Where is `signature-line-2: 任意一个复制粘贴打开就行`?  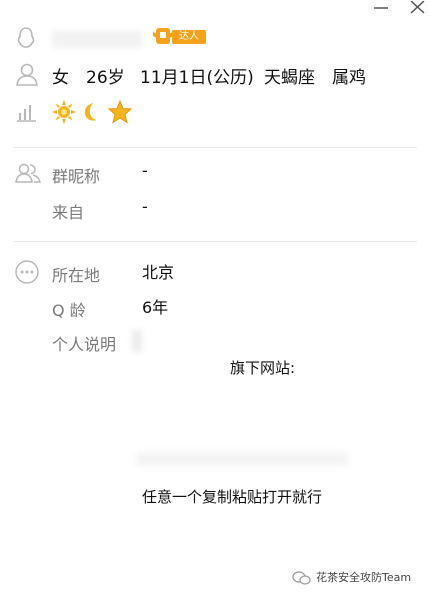
signature-line-2: 任意一个复制粘贴打开就行 is located at coordinates (232, 497).